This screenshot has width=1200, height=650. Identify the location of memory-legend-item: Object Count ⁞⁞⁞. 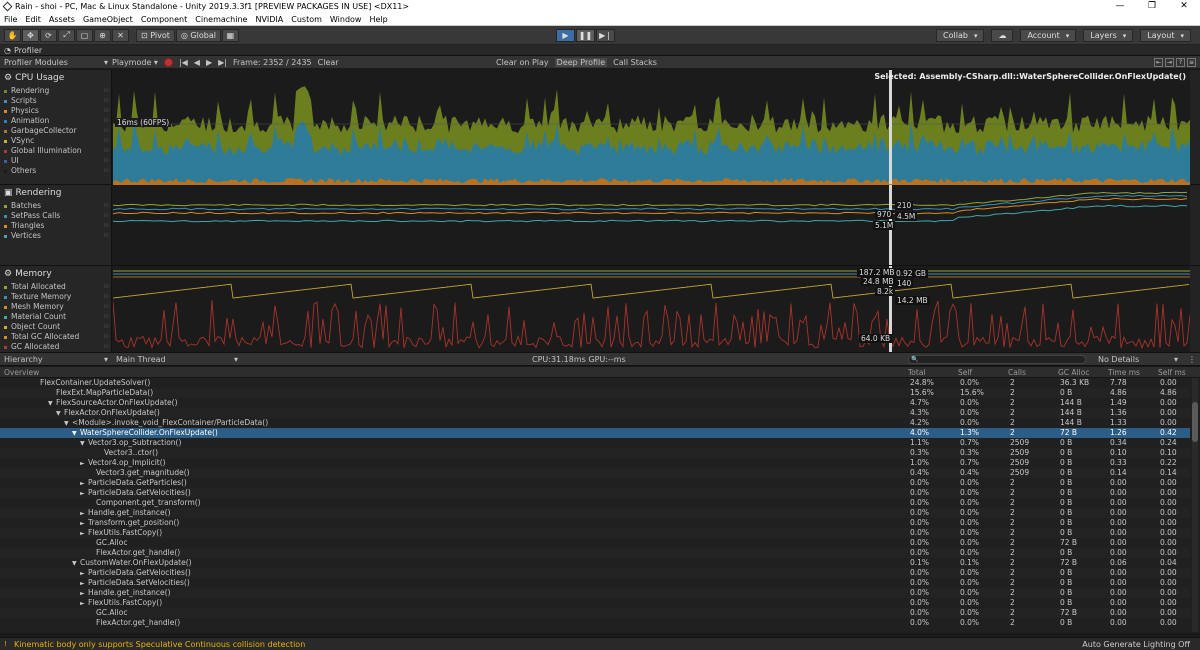
(55, 327).